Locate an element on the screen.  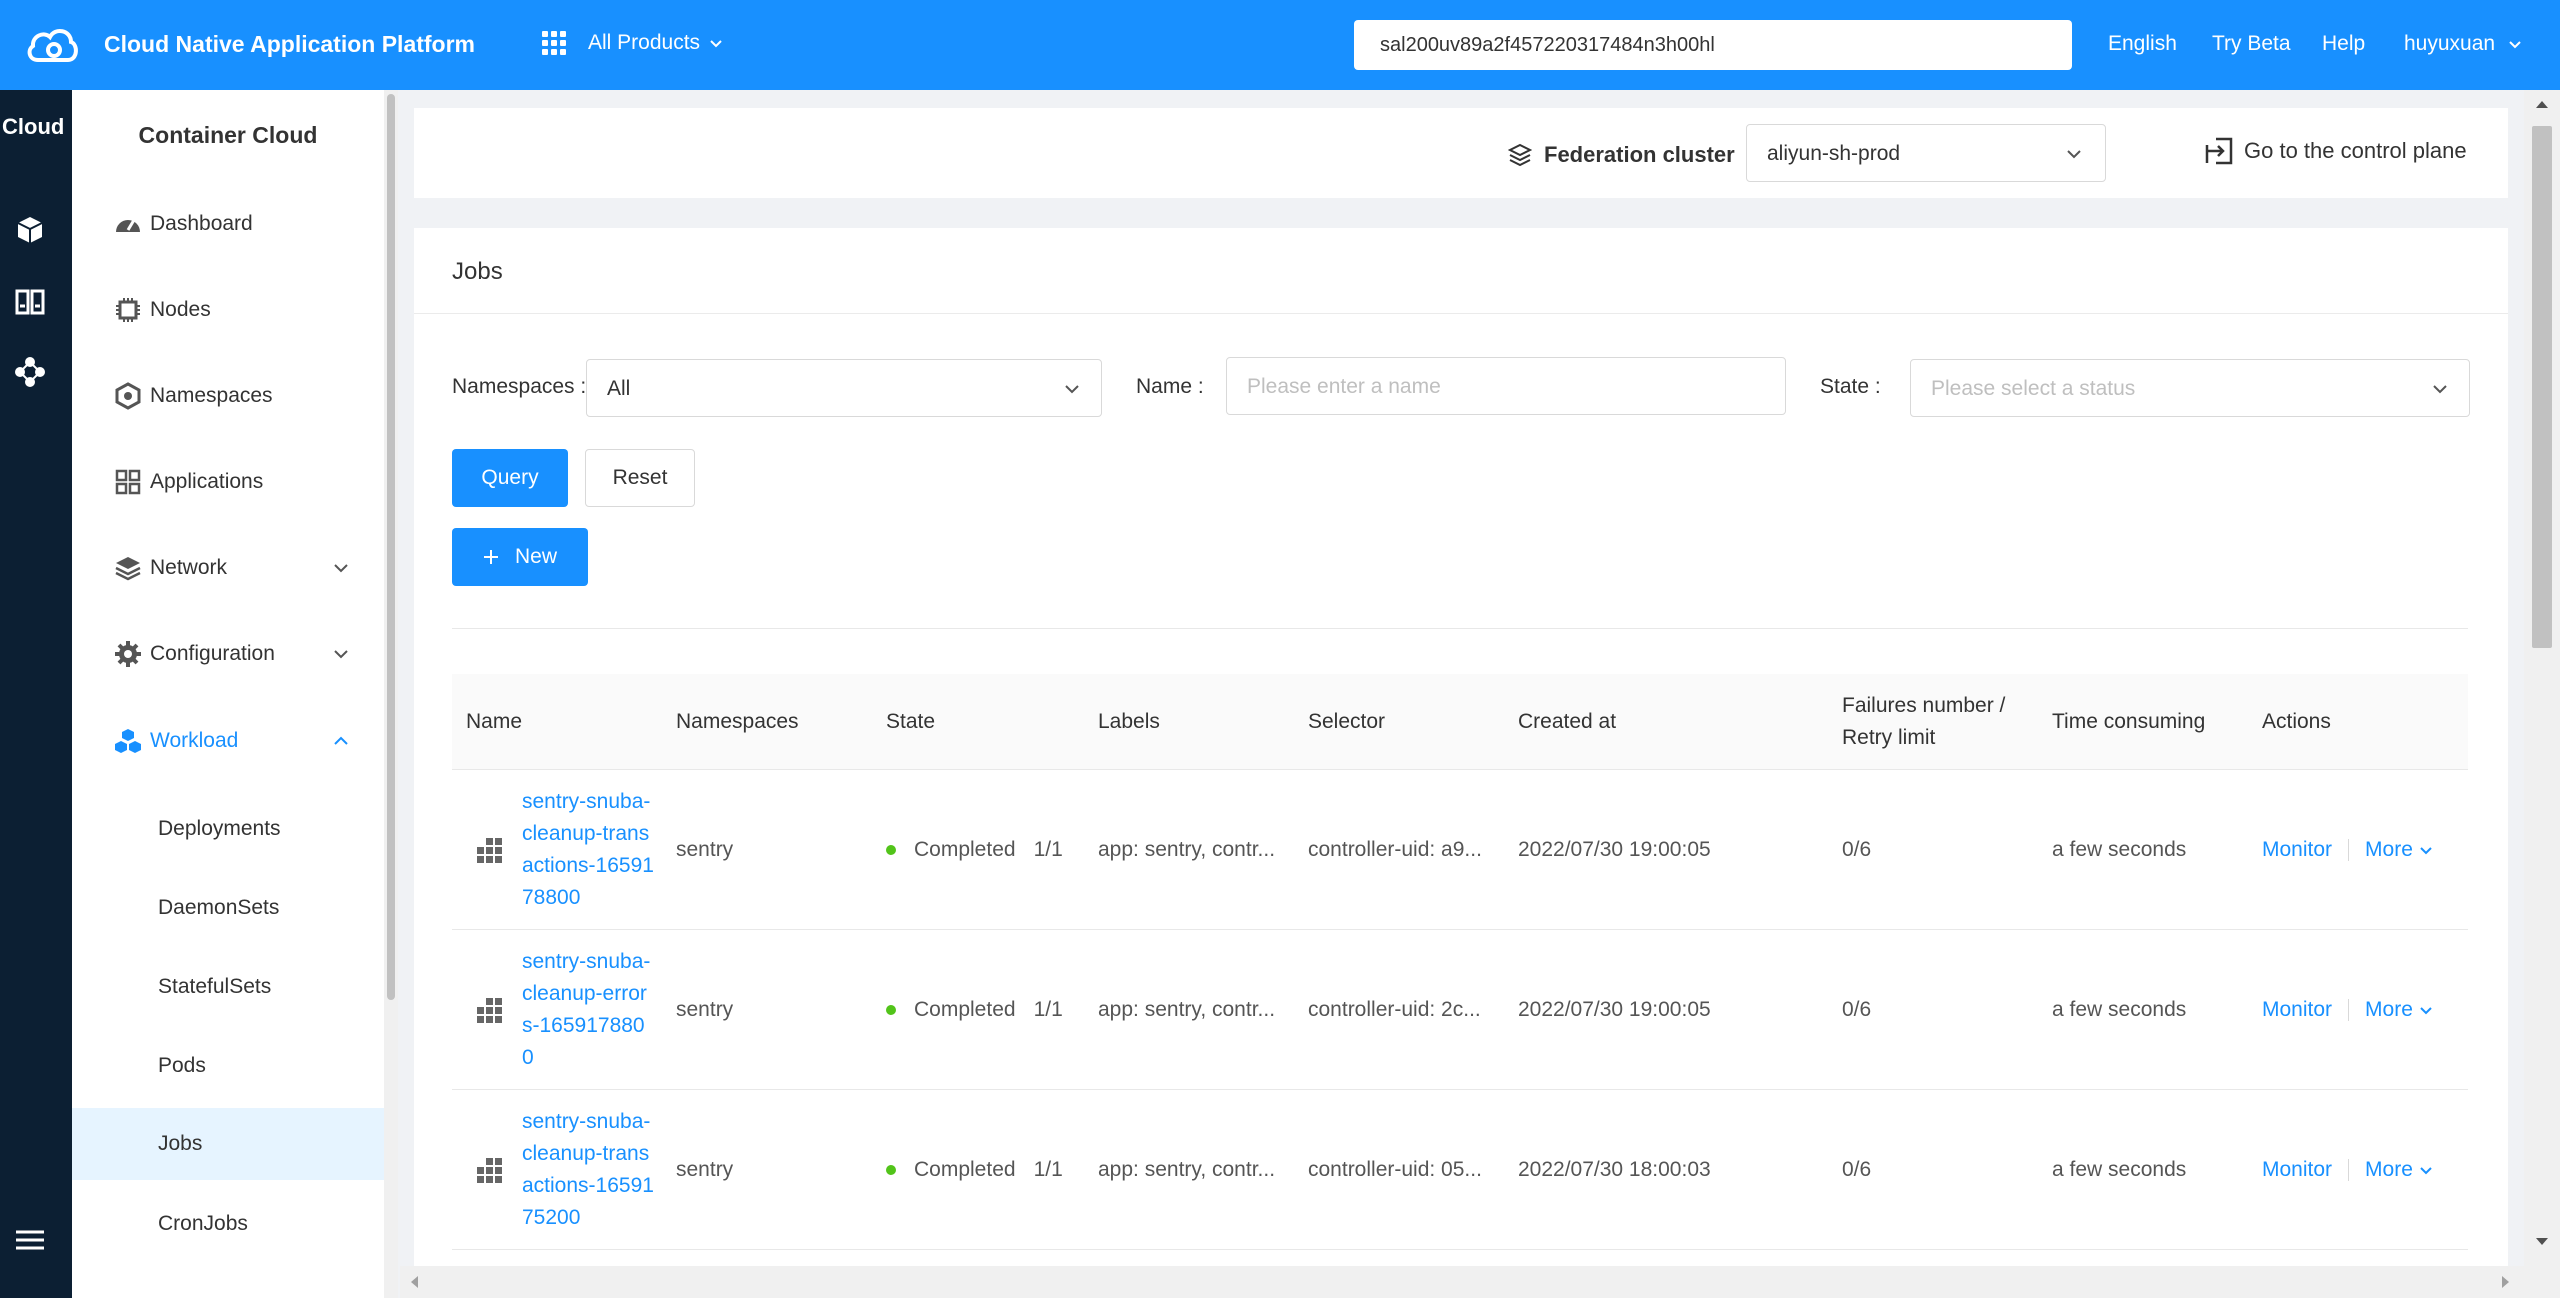
sidebar-item-configuration: Configuration is located at coordinates (228, 654).